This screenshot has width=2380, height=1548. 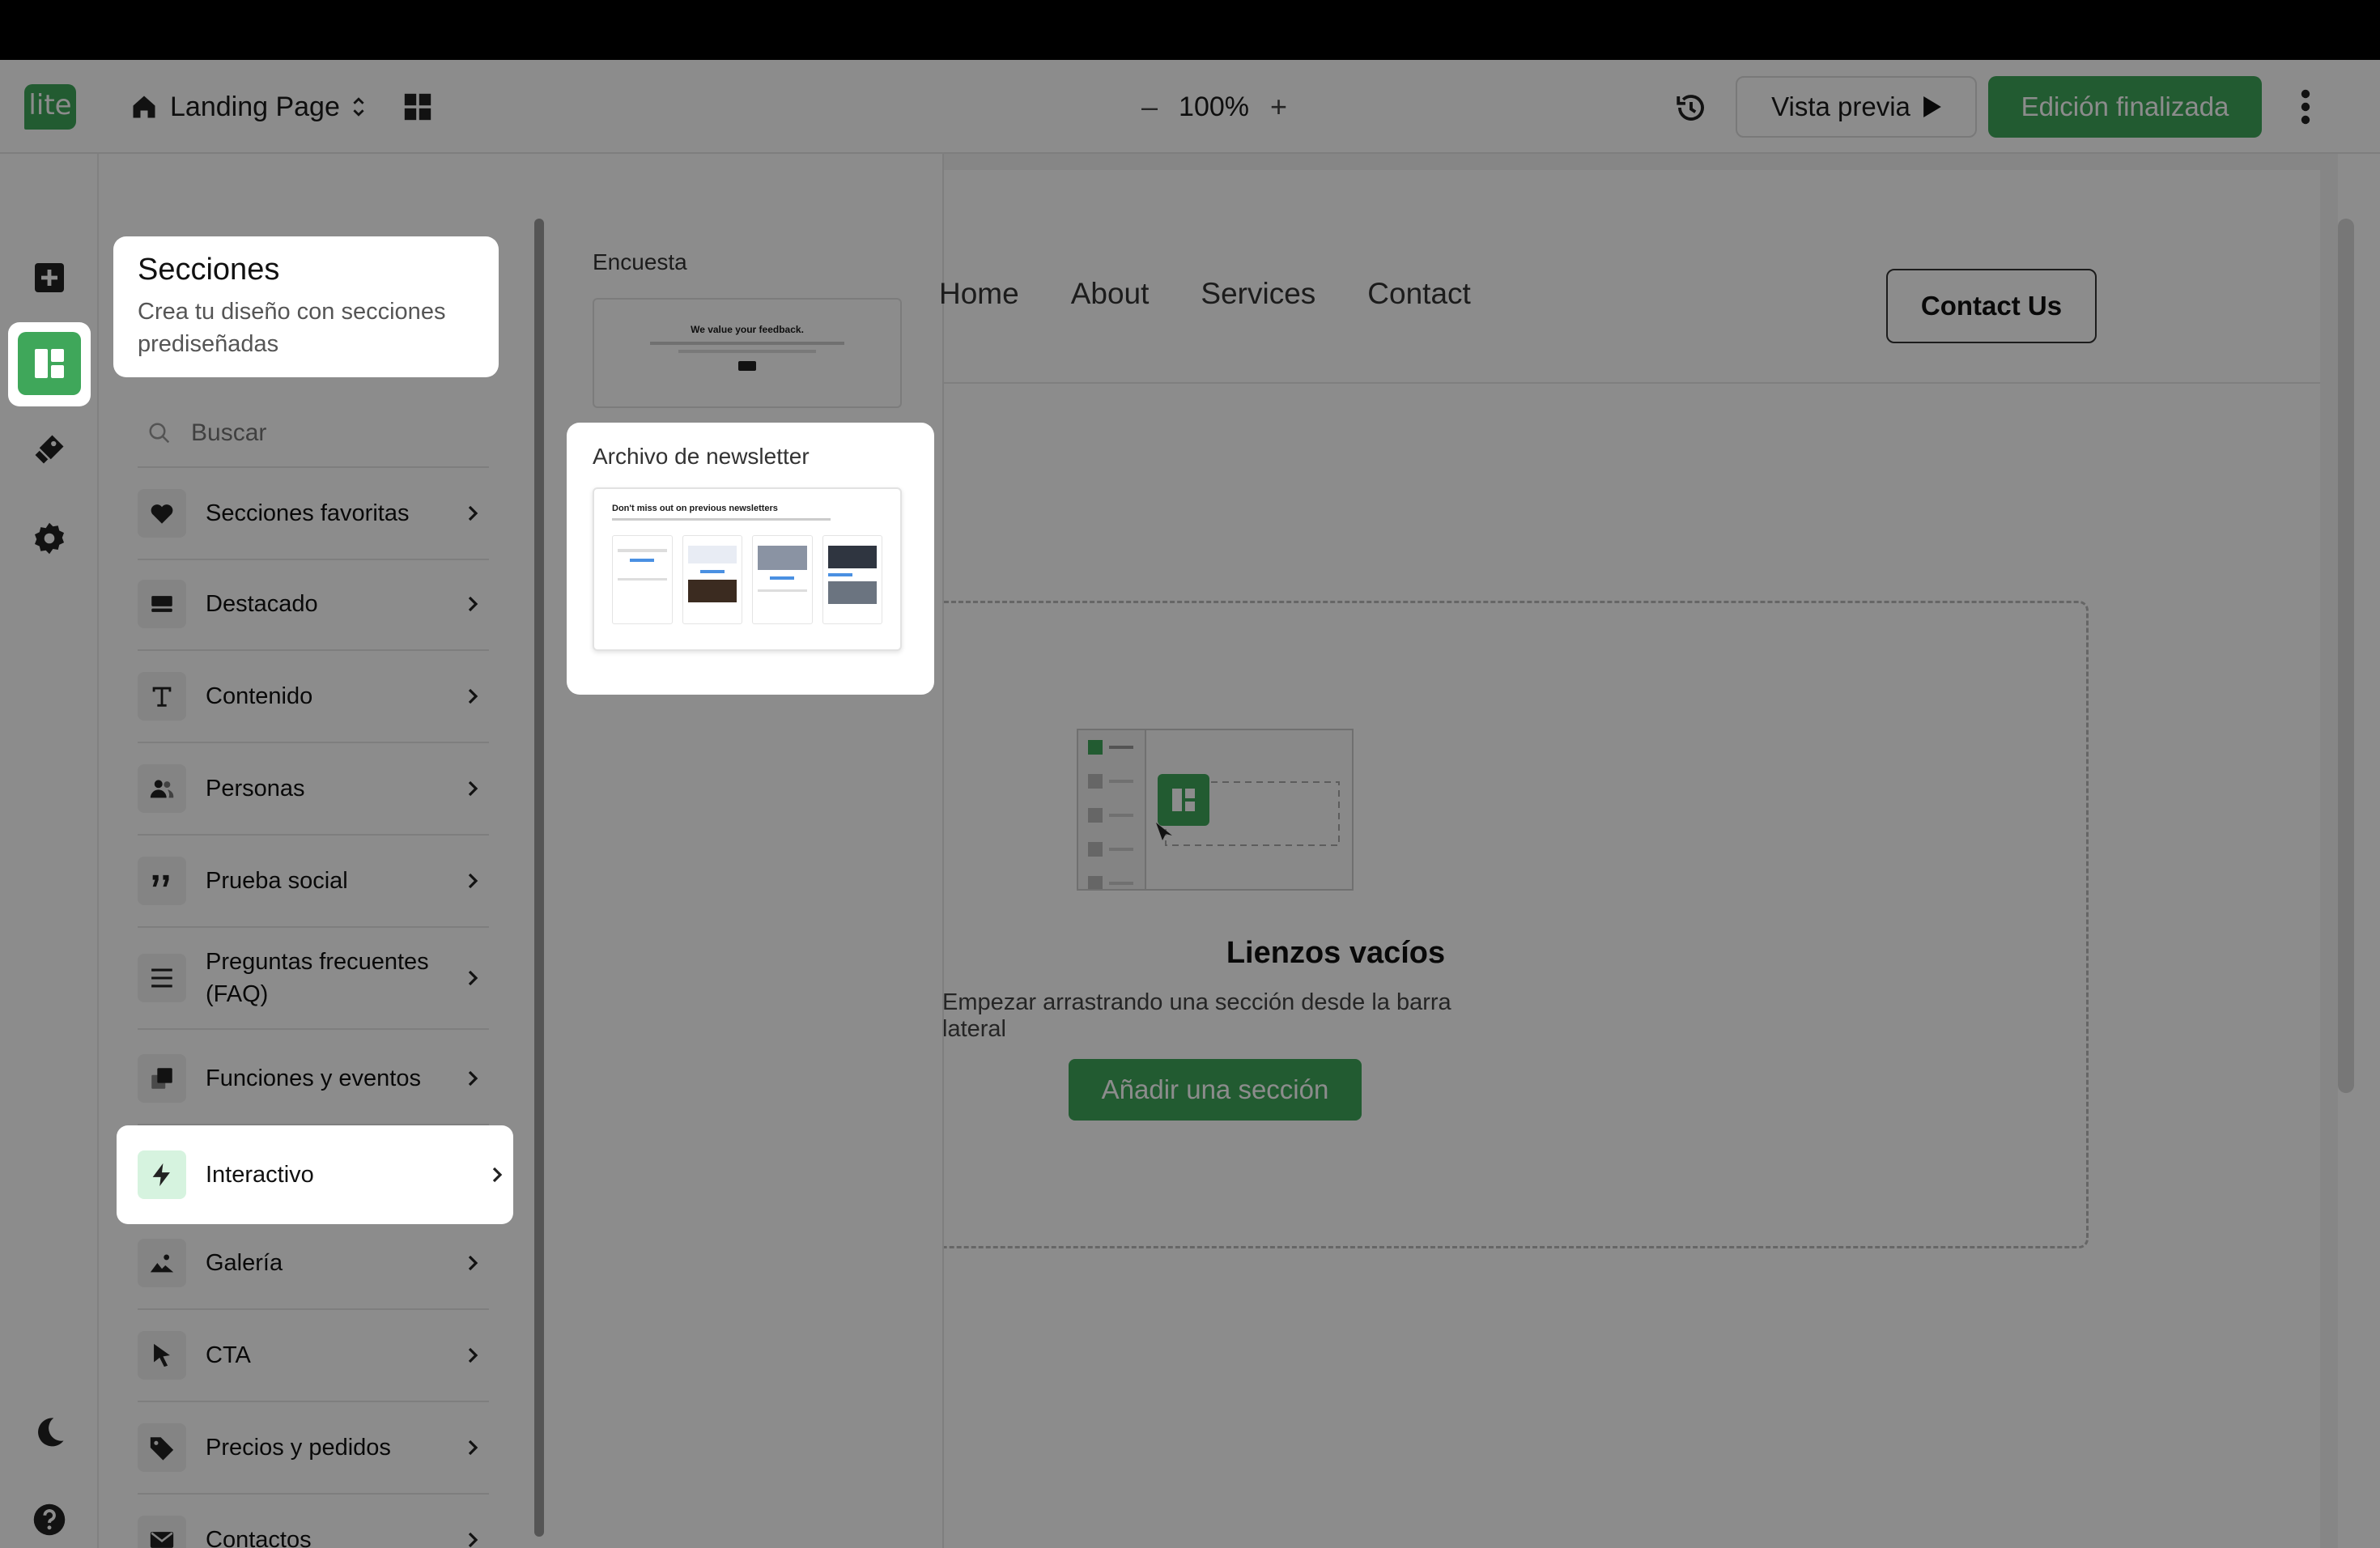 I want to click on section-category-label: Preguntas frecuentes (FAQ), so click(x=318, y=978).